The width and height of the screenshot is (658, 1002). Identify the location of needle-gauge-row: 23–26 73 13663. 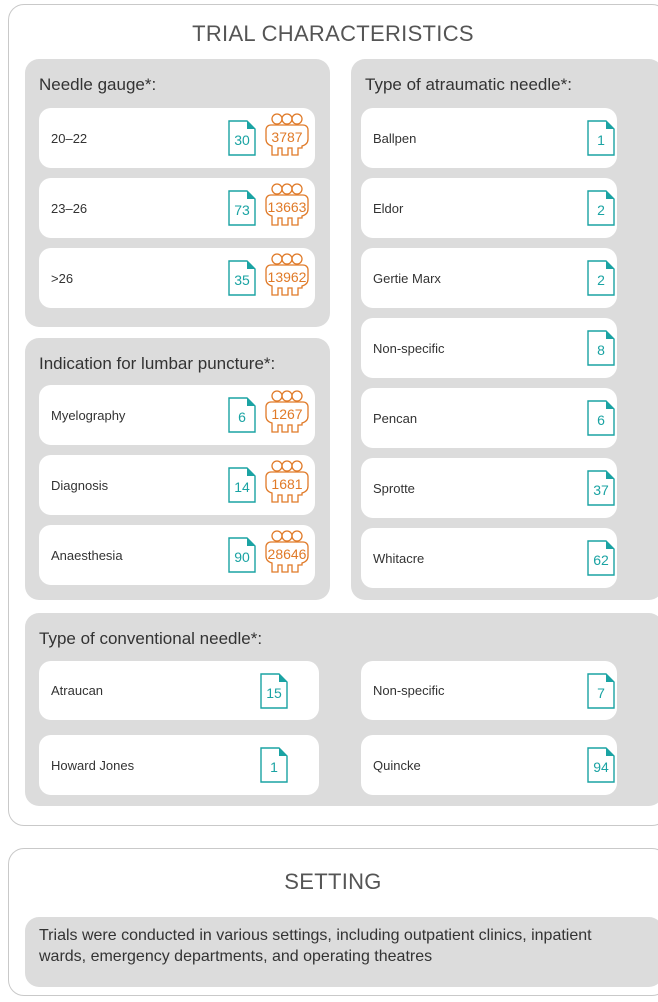
(177, 208).